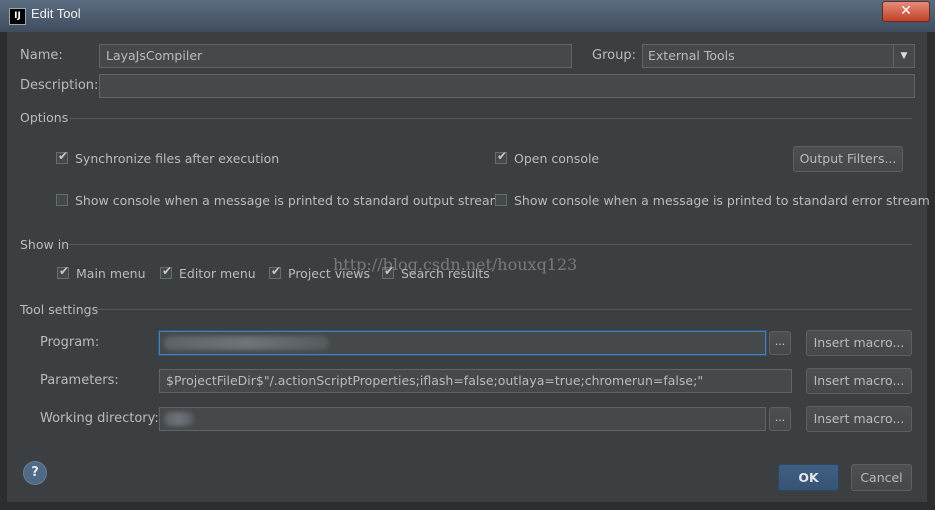 Image resolution: width=935 pixels, height=510 pixels. I want to click on main-menu-checkbox: ✔, so click(63, 271).